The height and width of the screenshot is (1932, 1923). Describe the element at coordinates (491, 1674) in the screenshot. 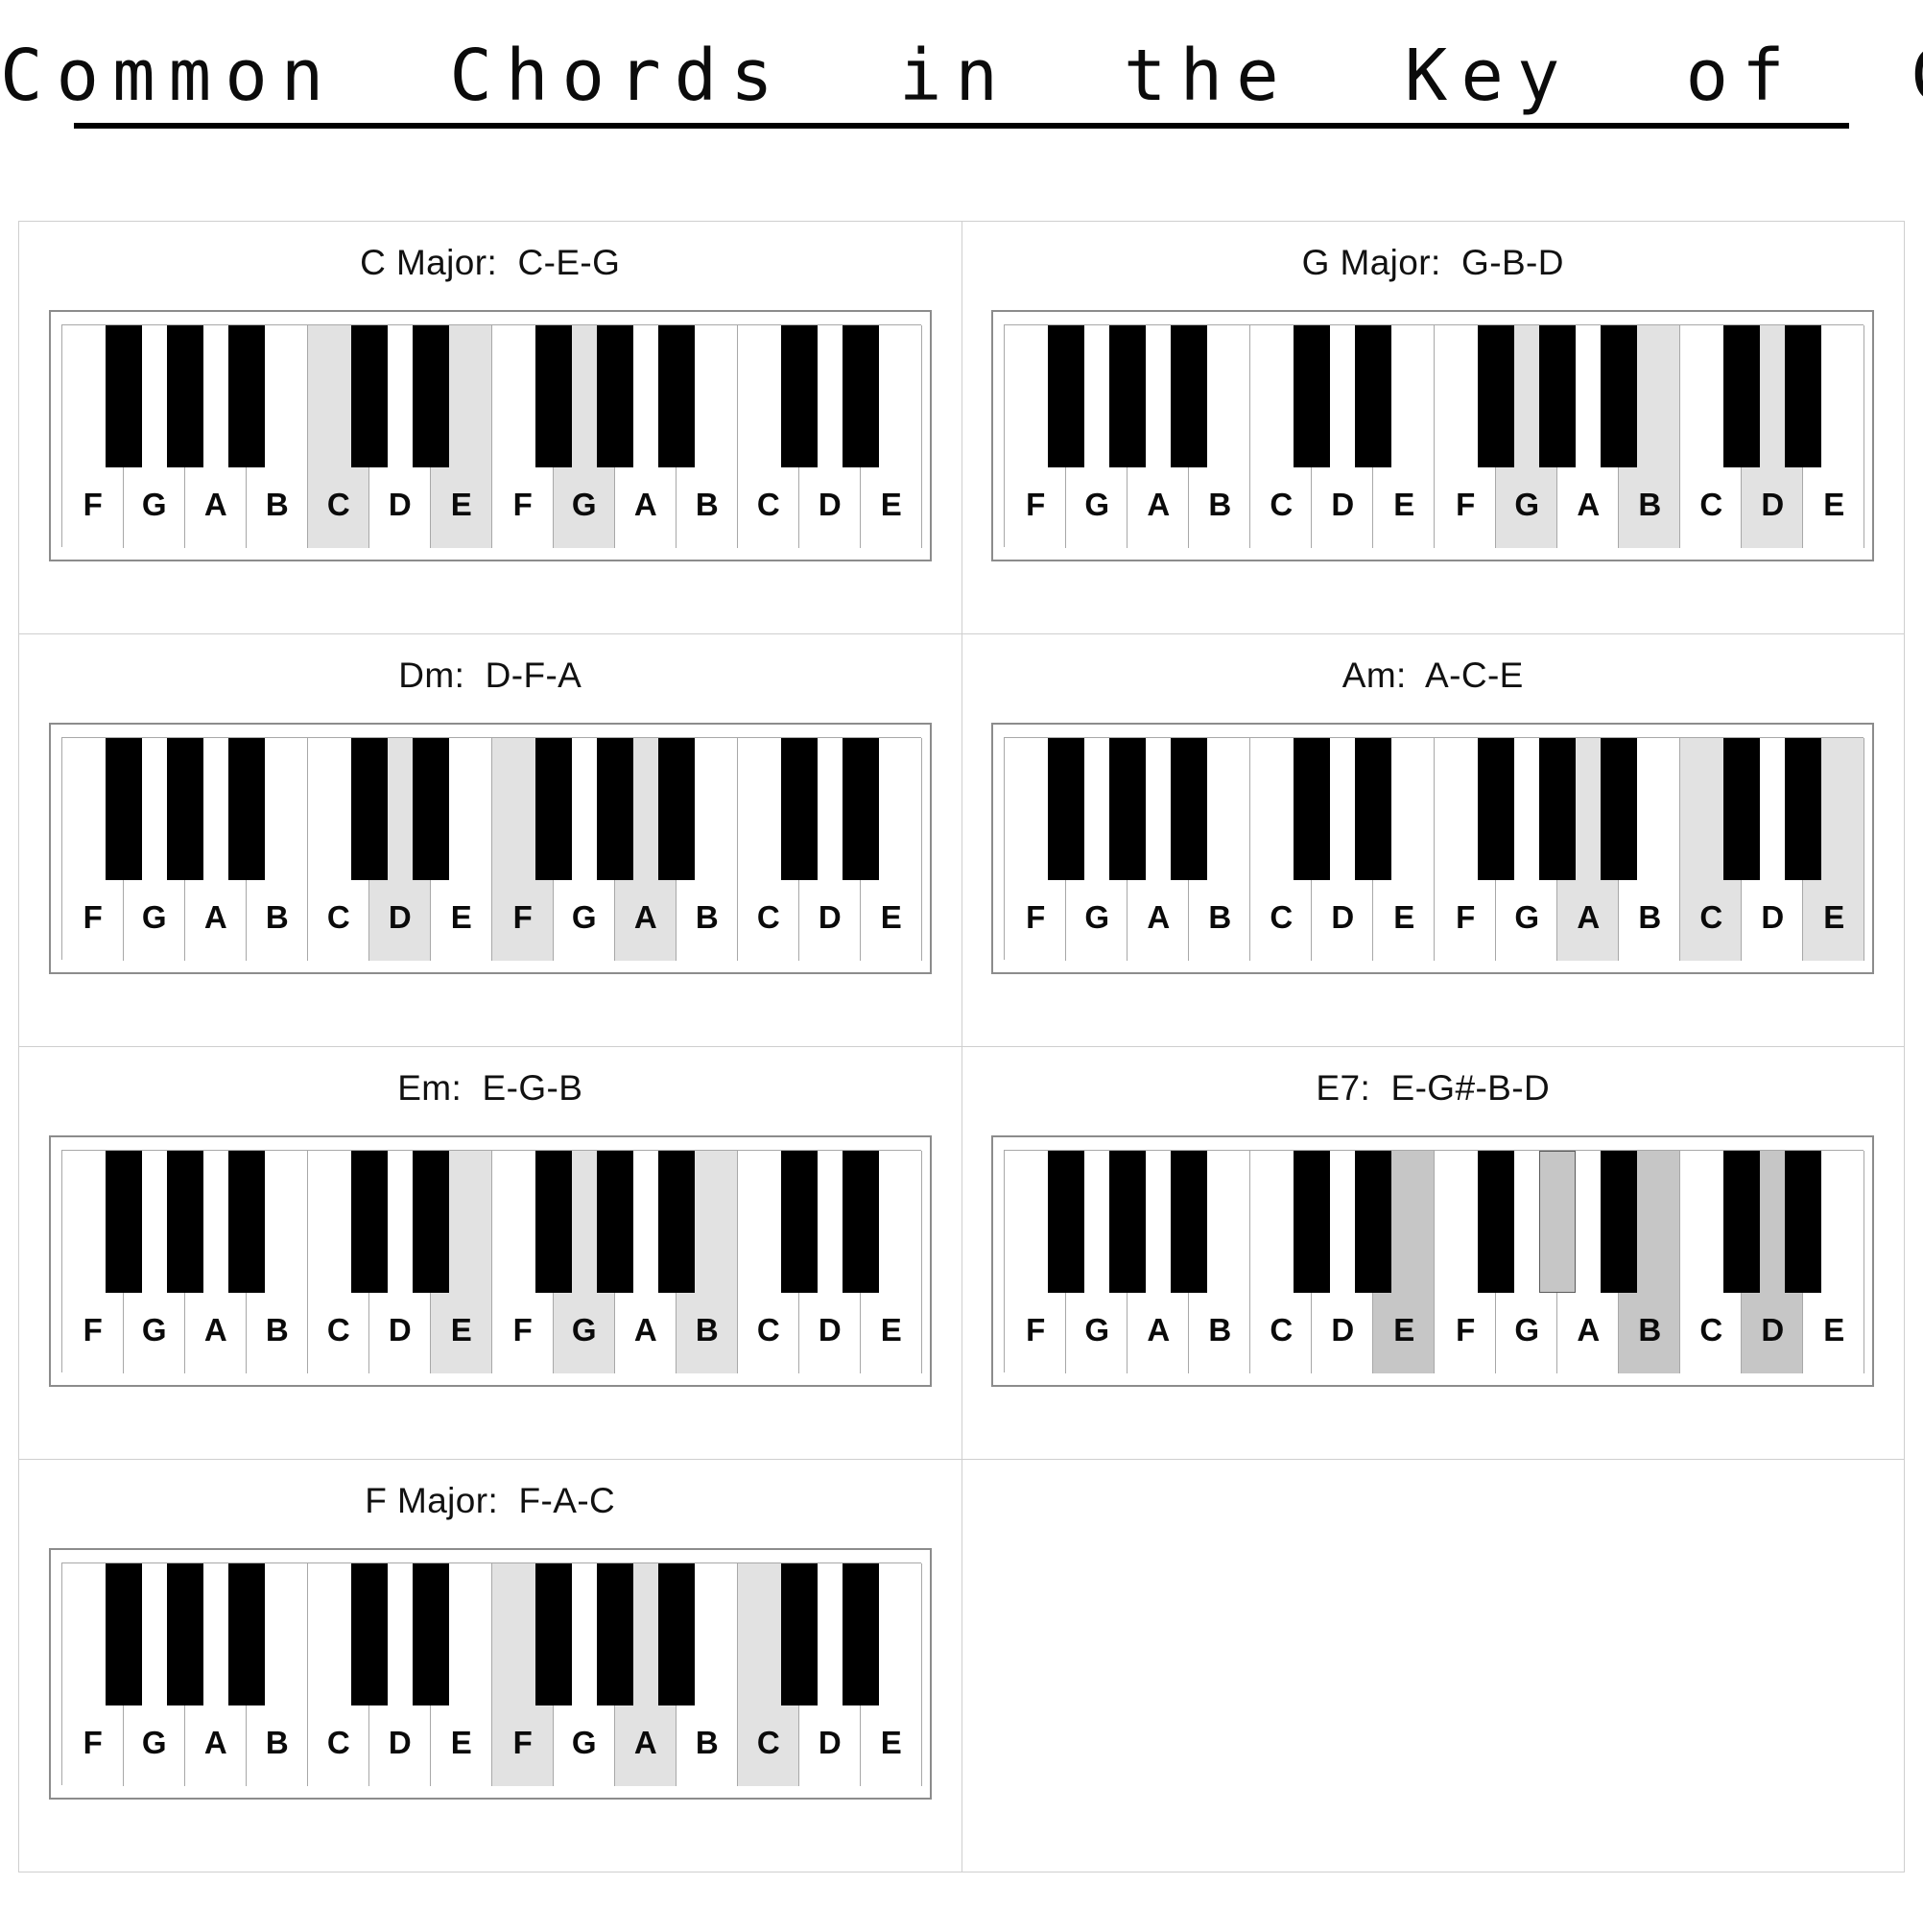

I see `keybed: FGABCDEFGABCDE` at that location.